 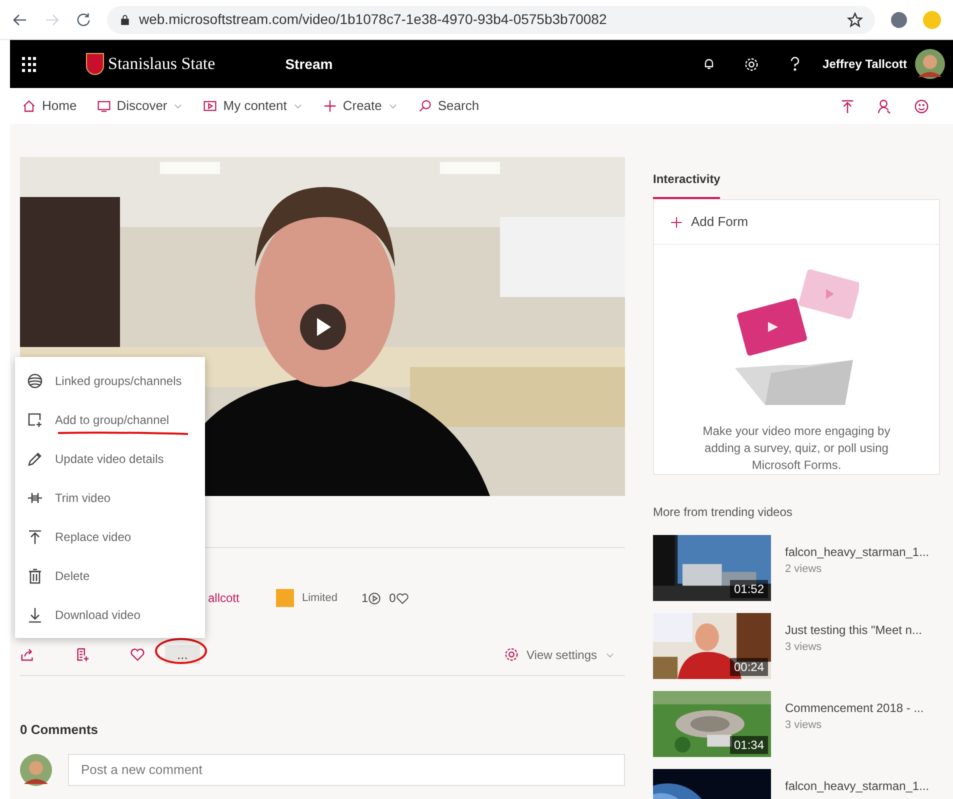 I want to click on permission-icon, so click(x=285, y=598).